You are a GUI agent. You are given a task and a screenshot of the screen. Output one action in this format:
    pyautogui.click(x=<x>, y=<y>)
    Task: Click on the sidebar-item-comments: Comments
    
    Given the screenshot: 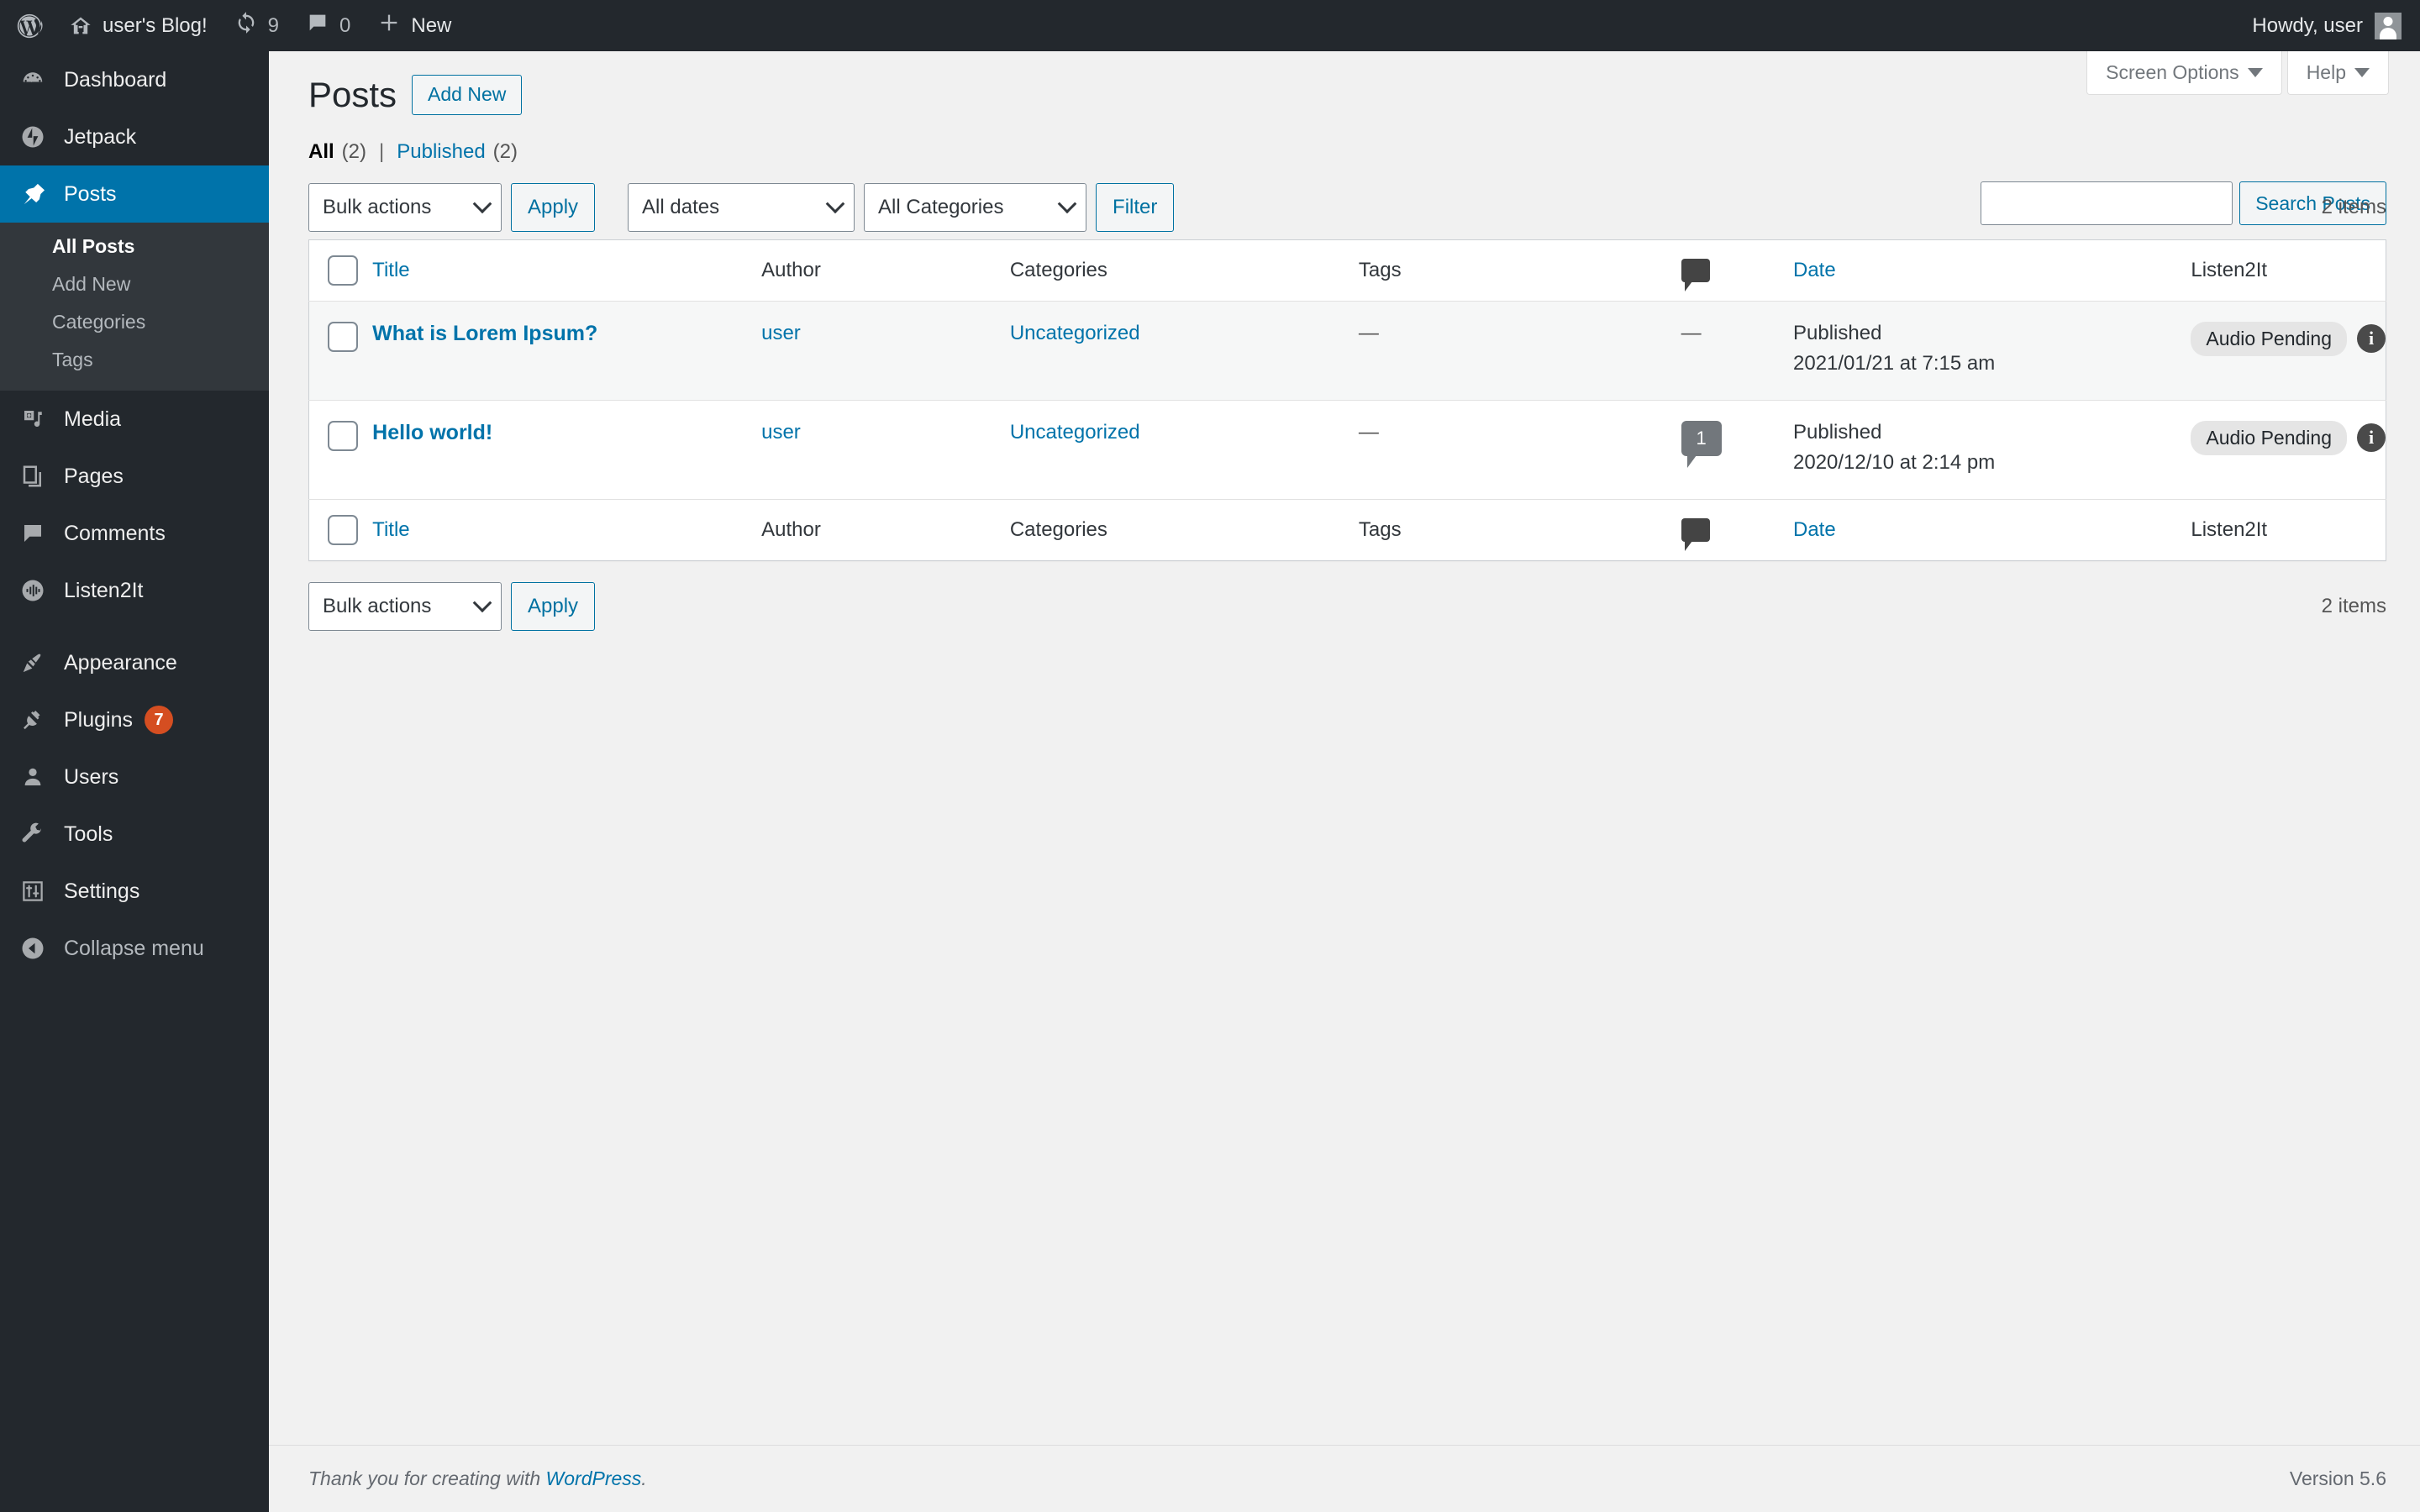 What is the action you would take?
    pyautogui.click(x=134, y=533)
    